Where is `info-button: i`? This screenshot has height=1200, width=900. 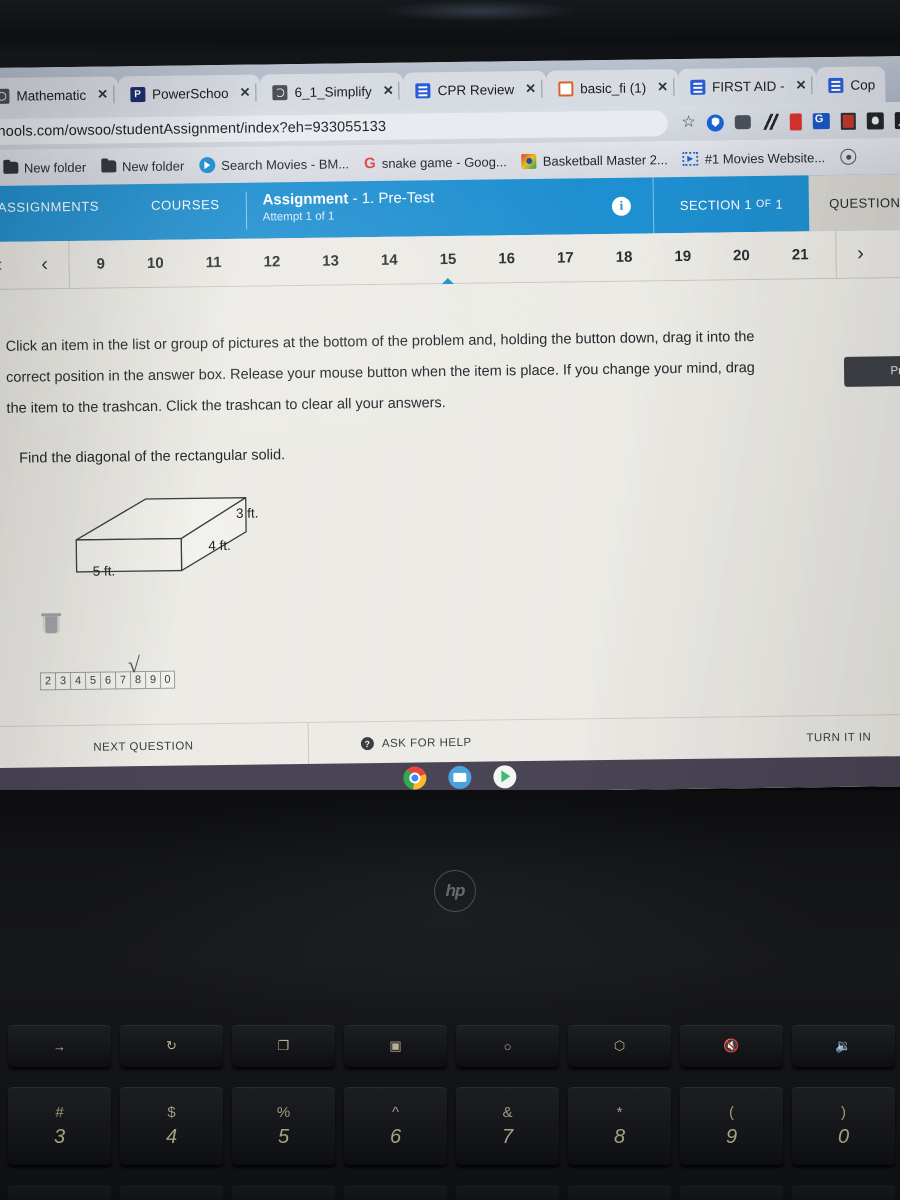 info-button: i is located at coordinates (621, 205).